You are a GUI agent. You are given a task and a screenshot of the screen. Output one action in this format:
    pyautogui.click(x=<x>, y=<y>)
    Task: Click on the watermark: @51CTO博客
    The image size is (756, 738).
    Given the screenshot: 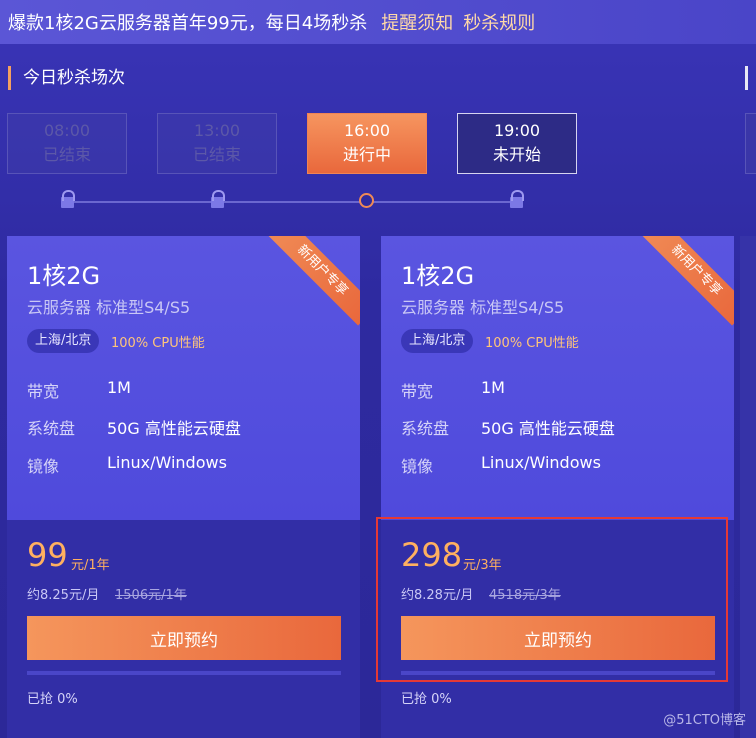 What is the action you would take?
    pyautogui.click(x=704, y=720)
    